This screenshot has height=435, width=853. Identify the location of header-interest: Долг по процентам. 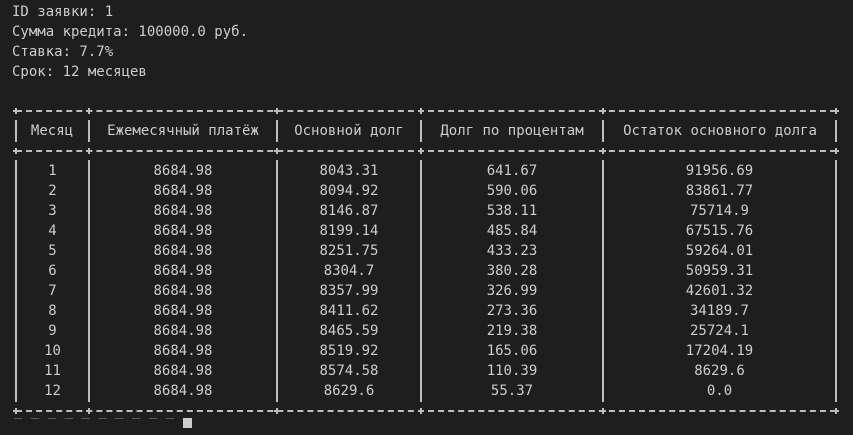
(512, 131).